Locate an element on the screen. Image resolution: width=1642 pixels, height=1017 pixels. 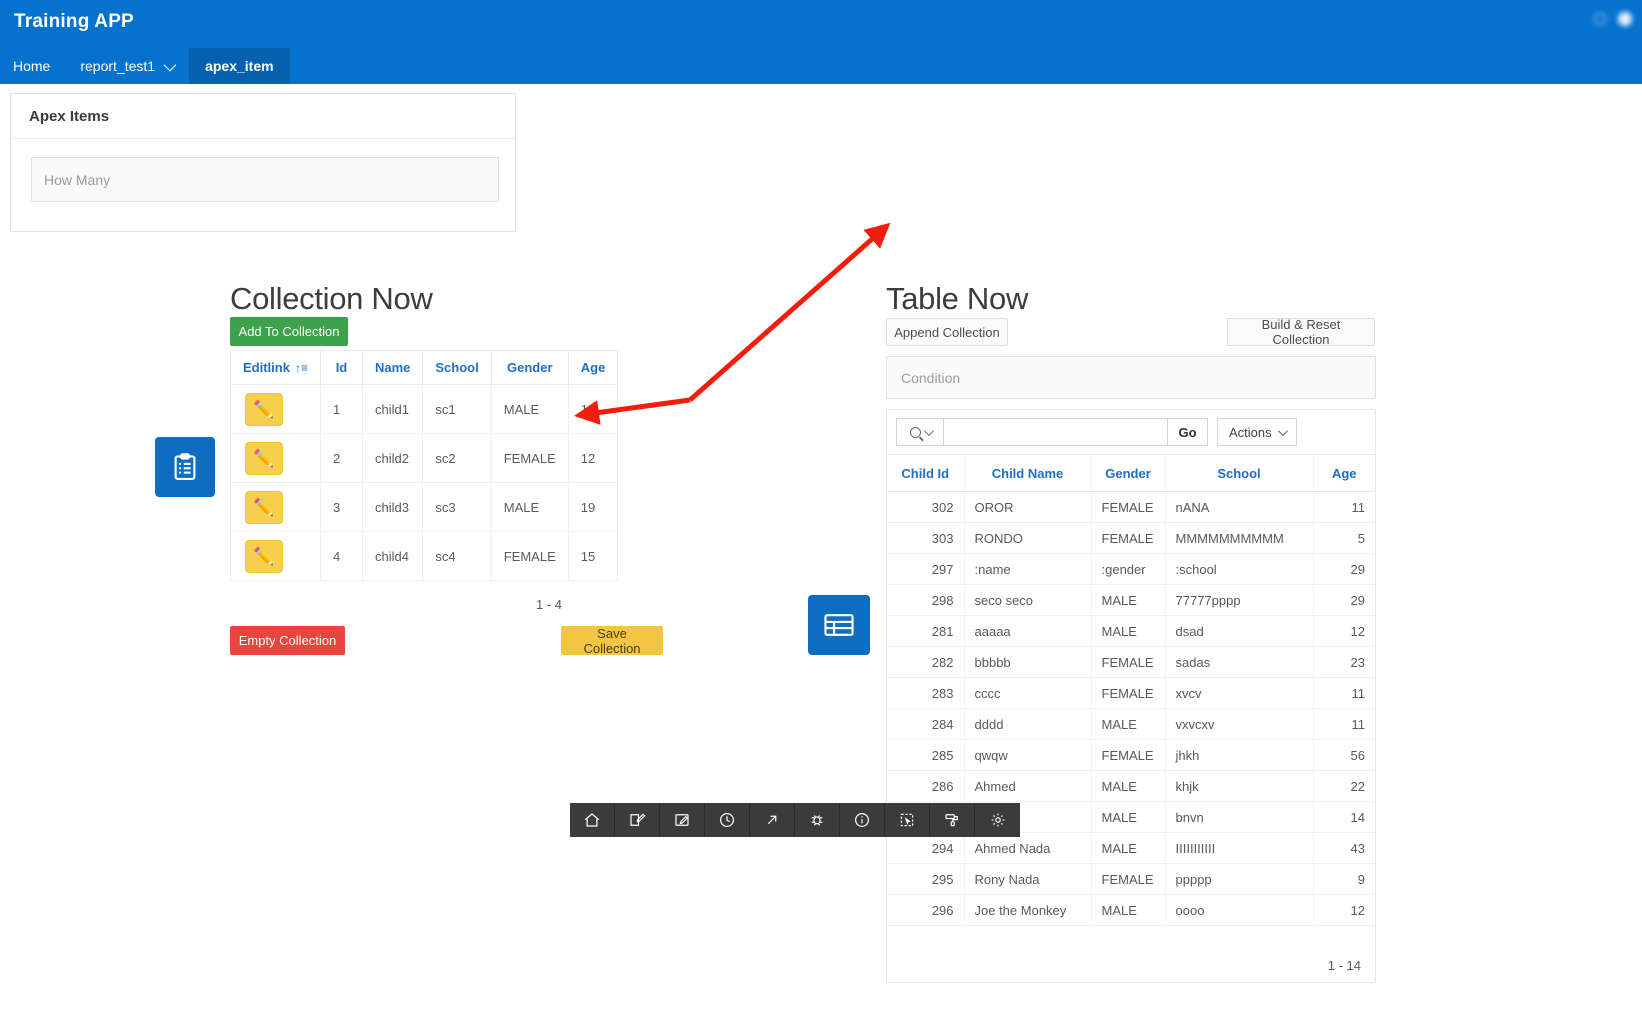
page-edit-icon-button is located at coordinates (637, 820).